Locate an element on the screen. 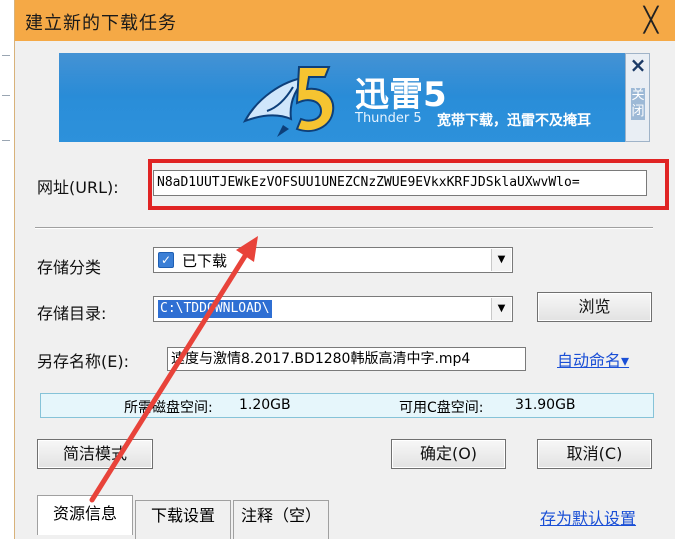 This screenshot has width=675, height=539. directory-value: C:\TDDOWNLOAD\ is located at coordinates (215, 309).